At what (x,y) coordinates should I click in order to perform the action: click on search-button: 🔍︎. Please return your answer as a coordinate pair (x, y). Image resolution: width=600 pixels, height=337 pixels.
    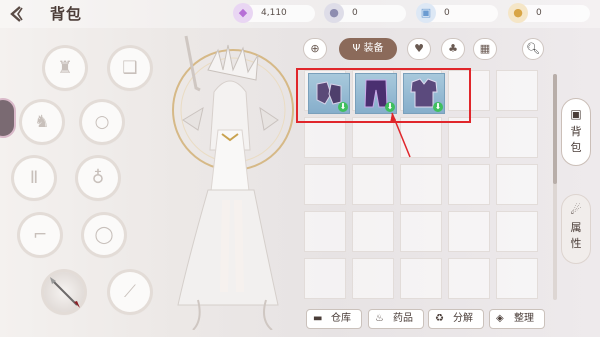
    Looking at the image, I should click on (533, 49).